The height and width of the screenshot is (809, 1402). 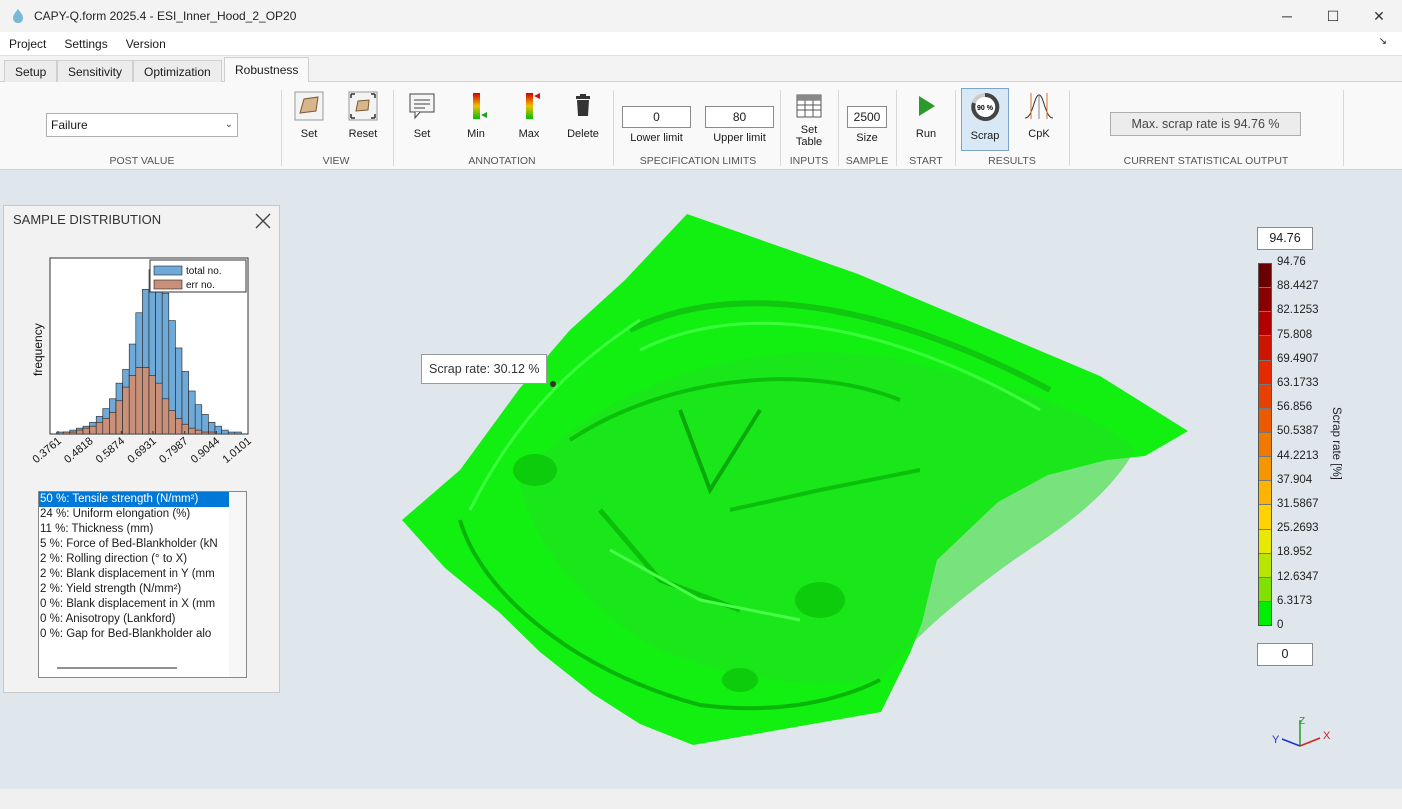 What do you see at coordinates (926, 115) in the screenshot?
I see `run-button: Run` at bounding box center [926, 115].